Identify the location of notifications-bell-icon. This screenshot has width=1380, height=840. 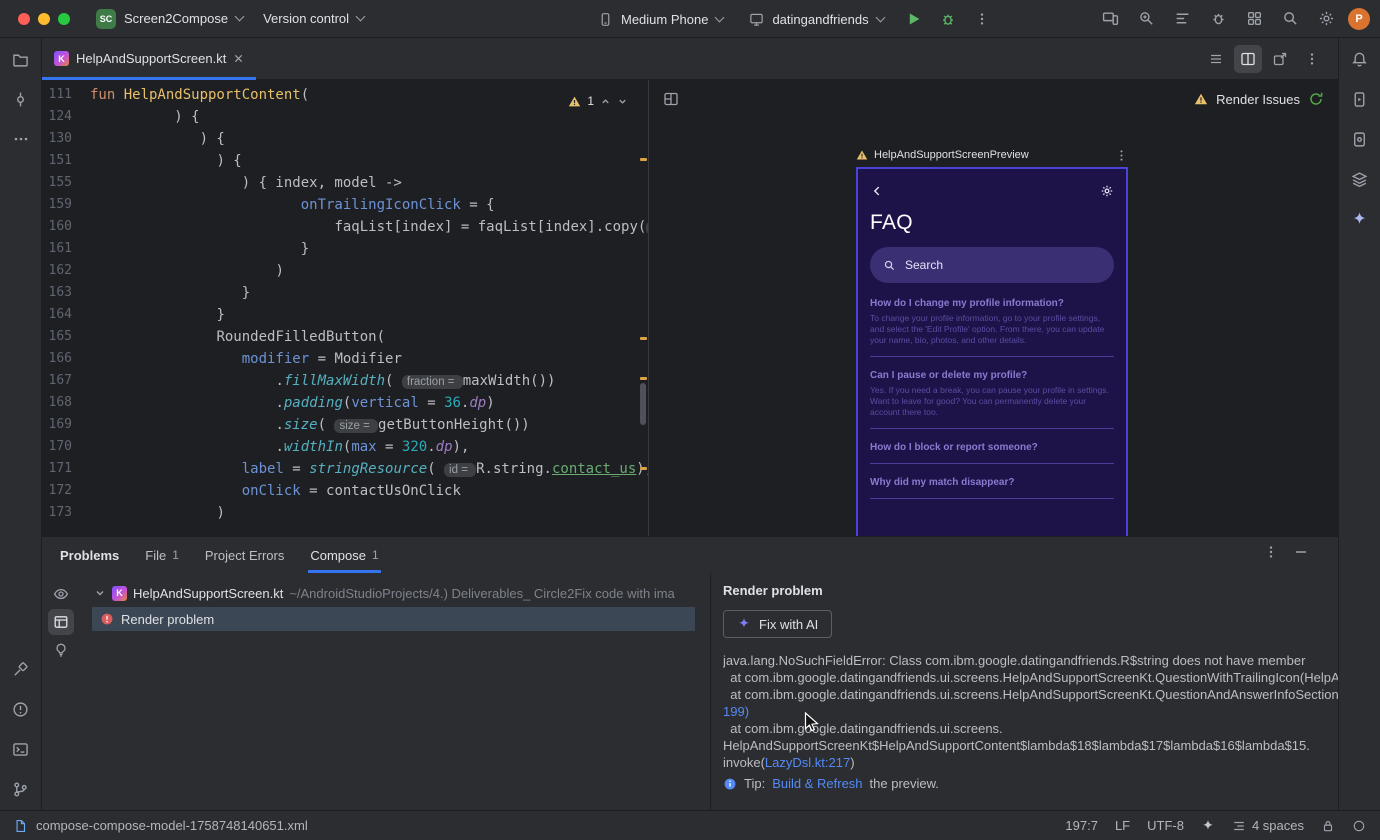
(1360, 59).